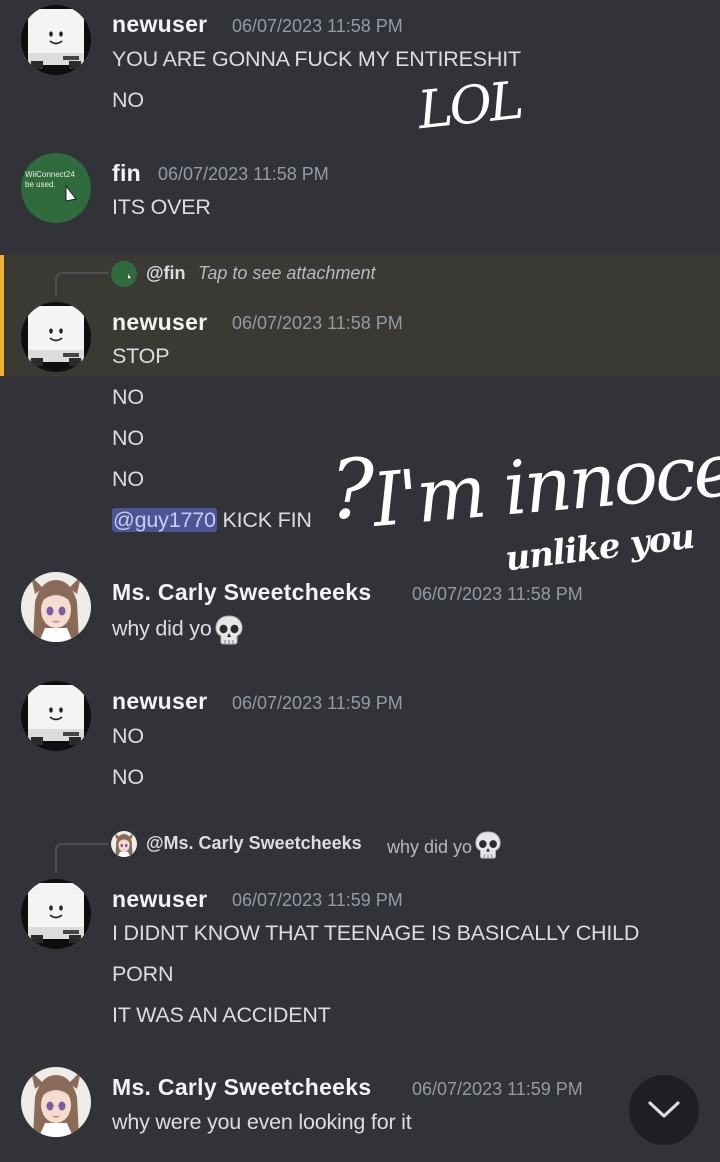 Image resolution: width=720 pixels, height=1162 pixels. Describe the element at coordinates (50, 174) in the screenshot. I see `avatar-caption: WiiConnect24` at that location.